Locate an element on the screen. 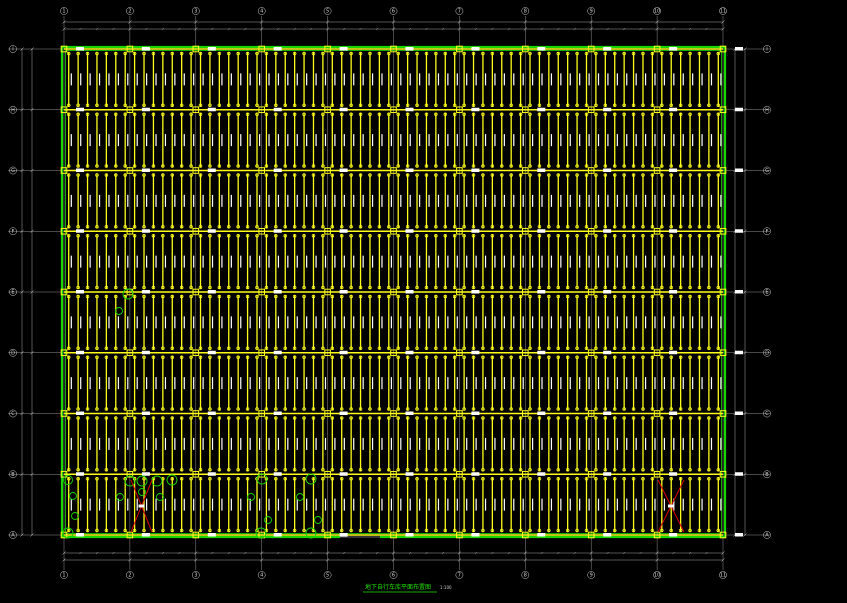 This screenshot has height=603, width=847. callout-circle is located at coordinates (142, 481).